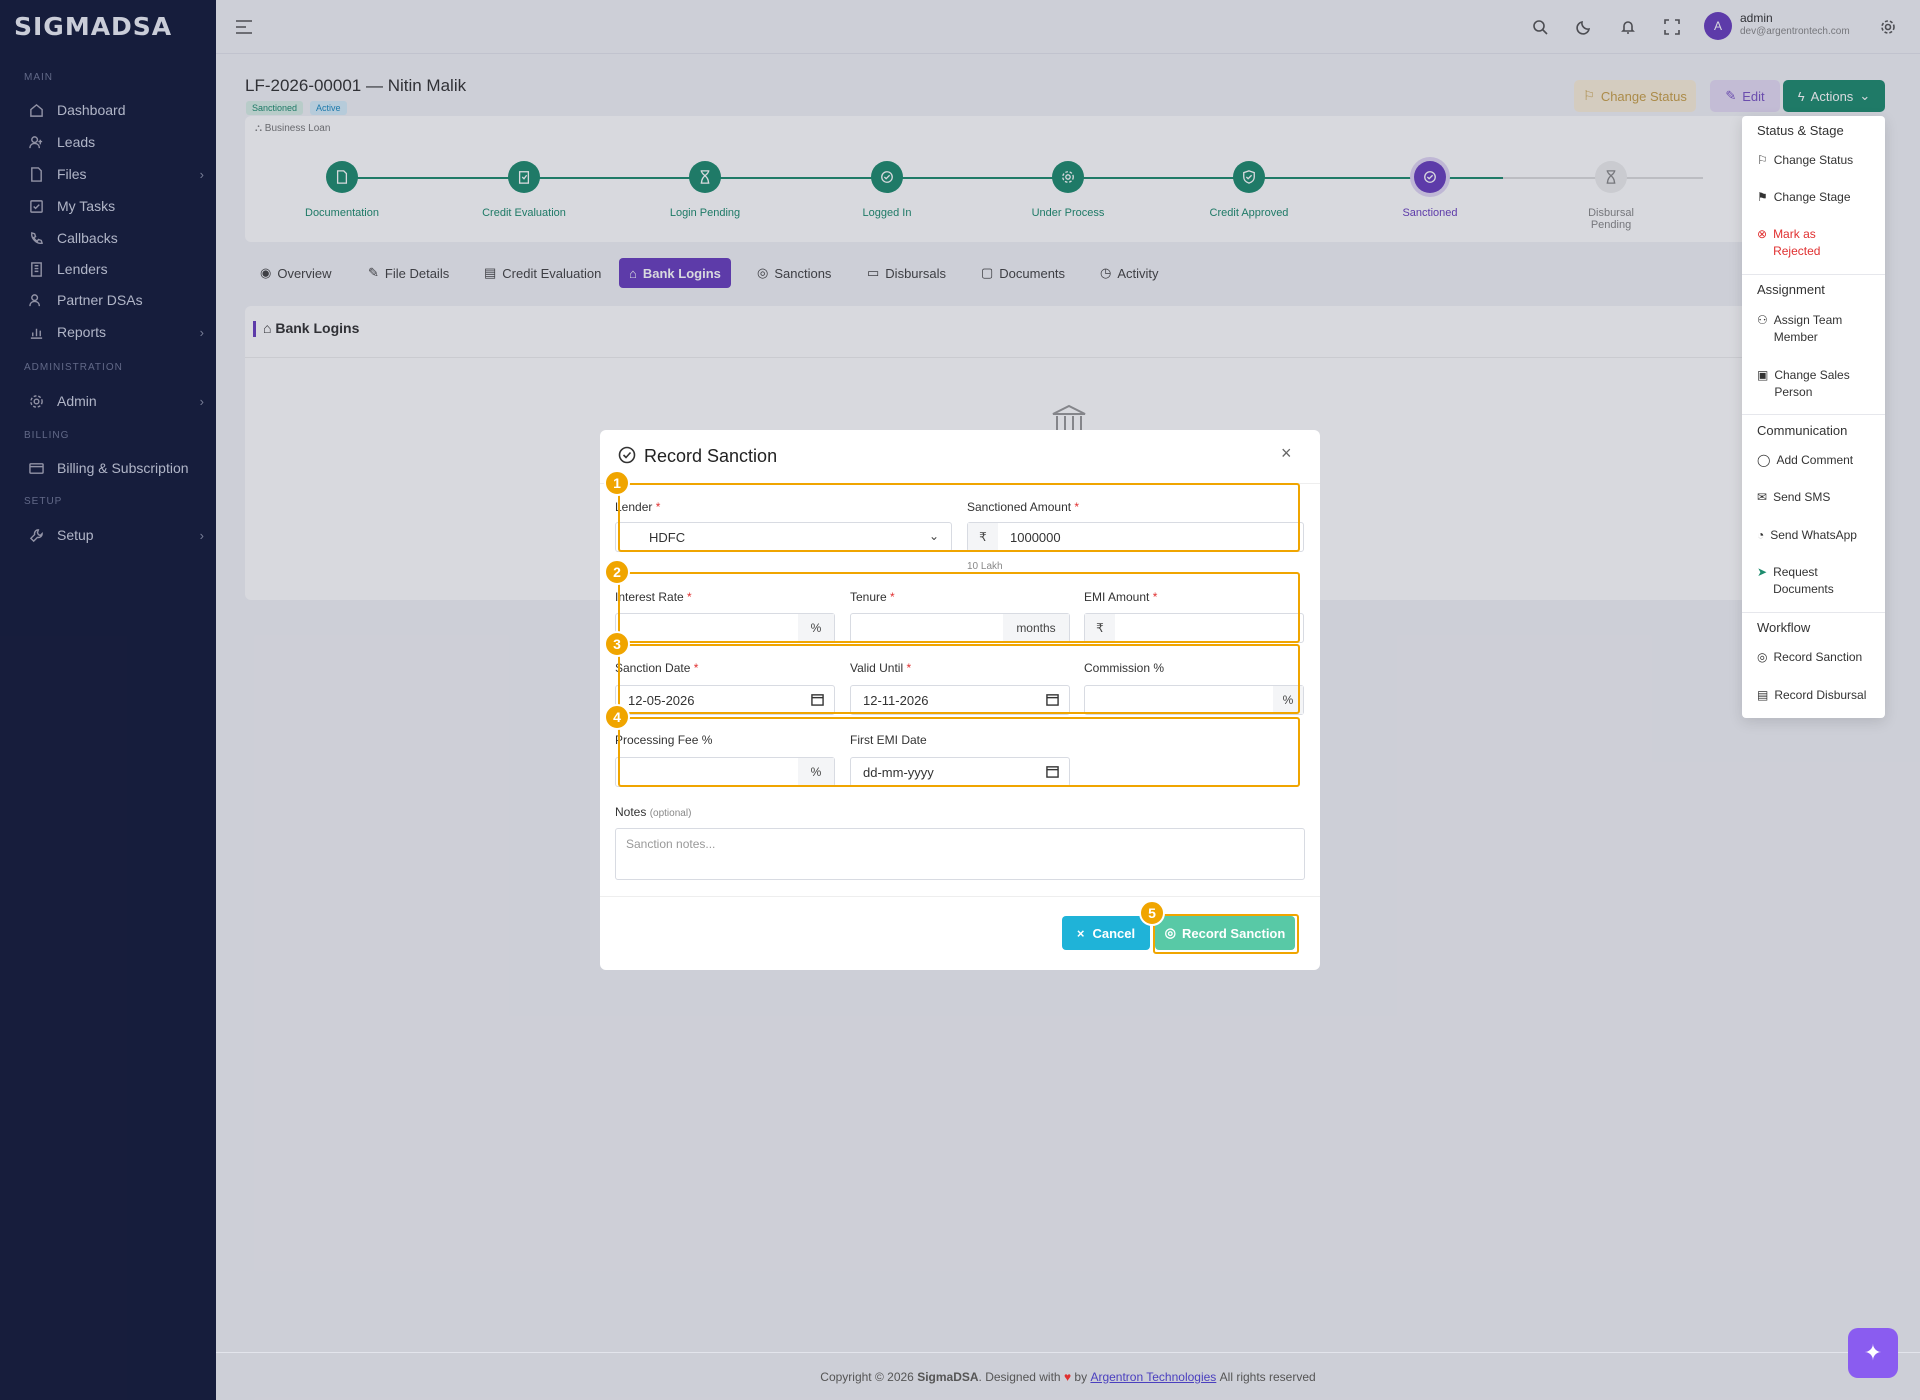  What do you see at coordinates (1764, 460) in the screenshot?
I see `comment-icon: ◯` at bounding box center [1764, 460].